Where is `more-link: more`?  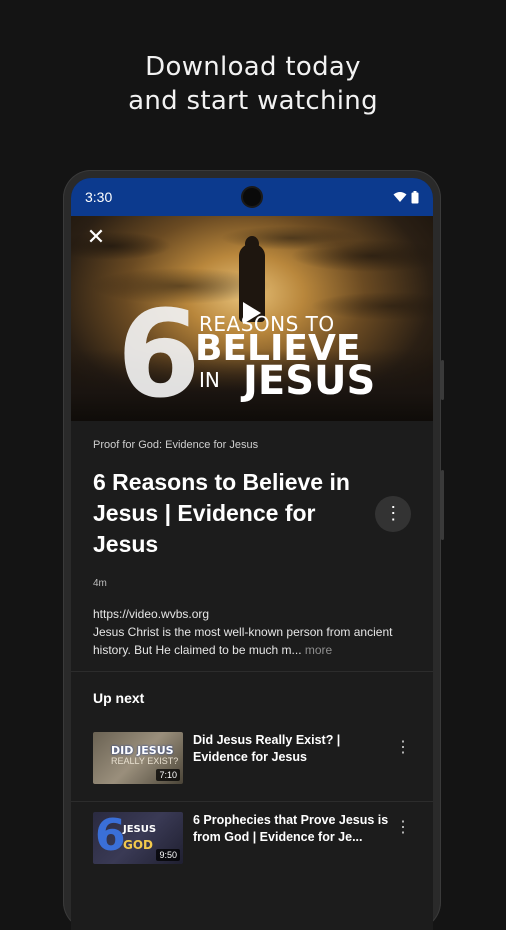 more-link: more is located at coordinates (318, 650).